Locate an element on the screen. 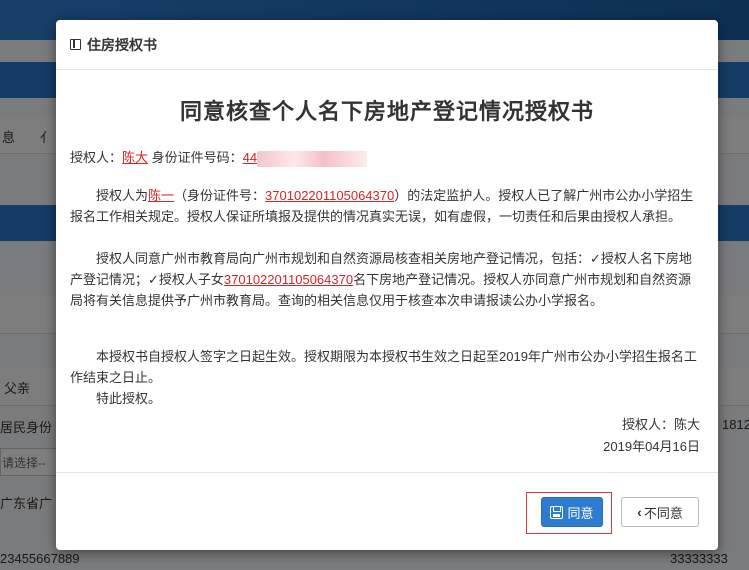  save-icon is located at coordinates (557, 512).